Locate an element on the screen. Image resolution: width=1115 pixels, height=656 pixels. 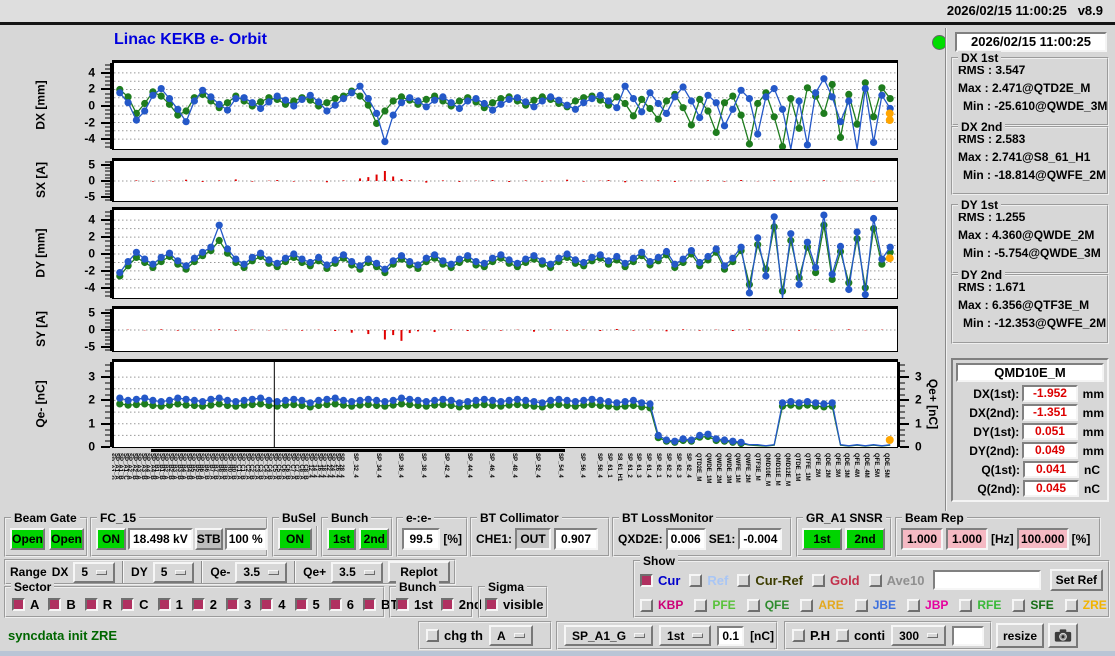
extra-input is located at coordinates (968, 635).